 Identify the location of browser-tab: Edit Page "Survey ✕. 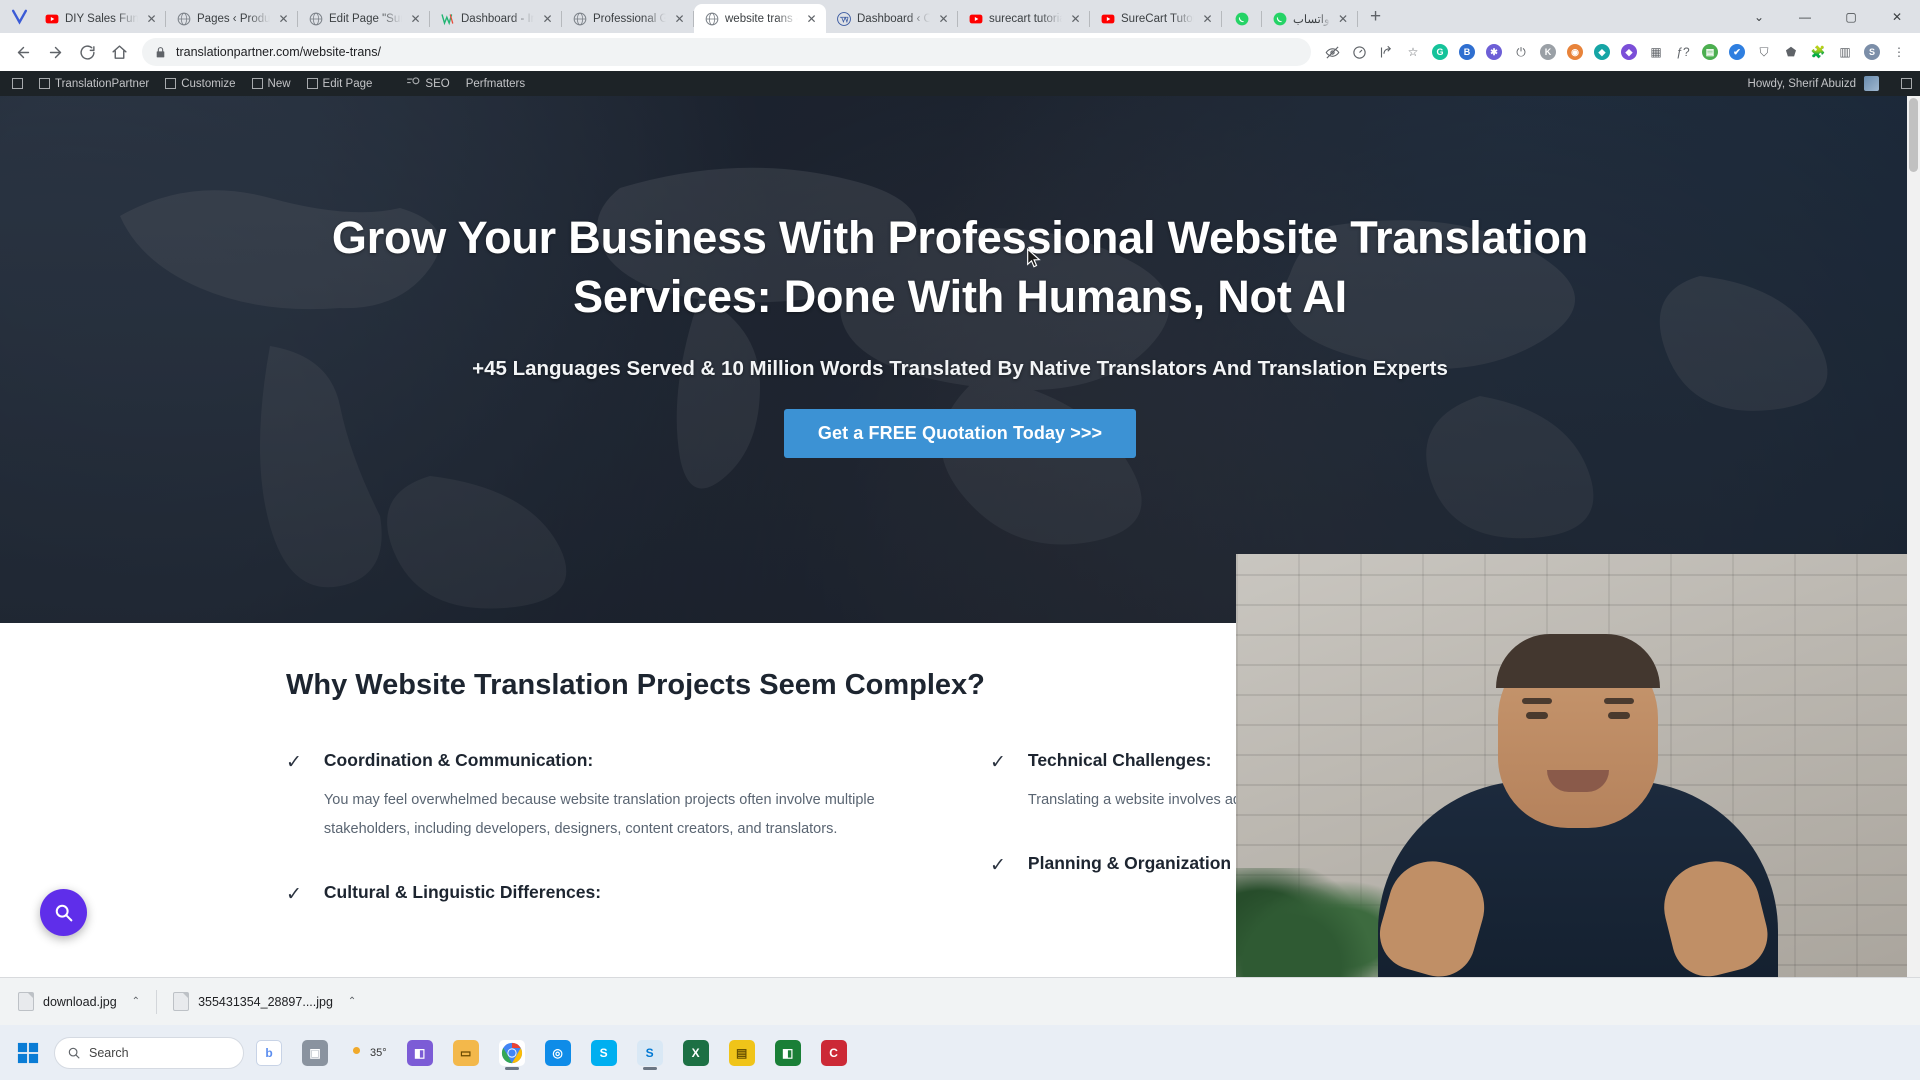
(364, 18).